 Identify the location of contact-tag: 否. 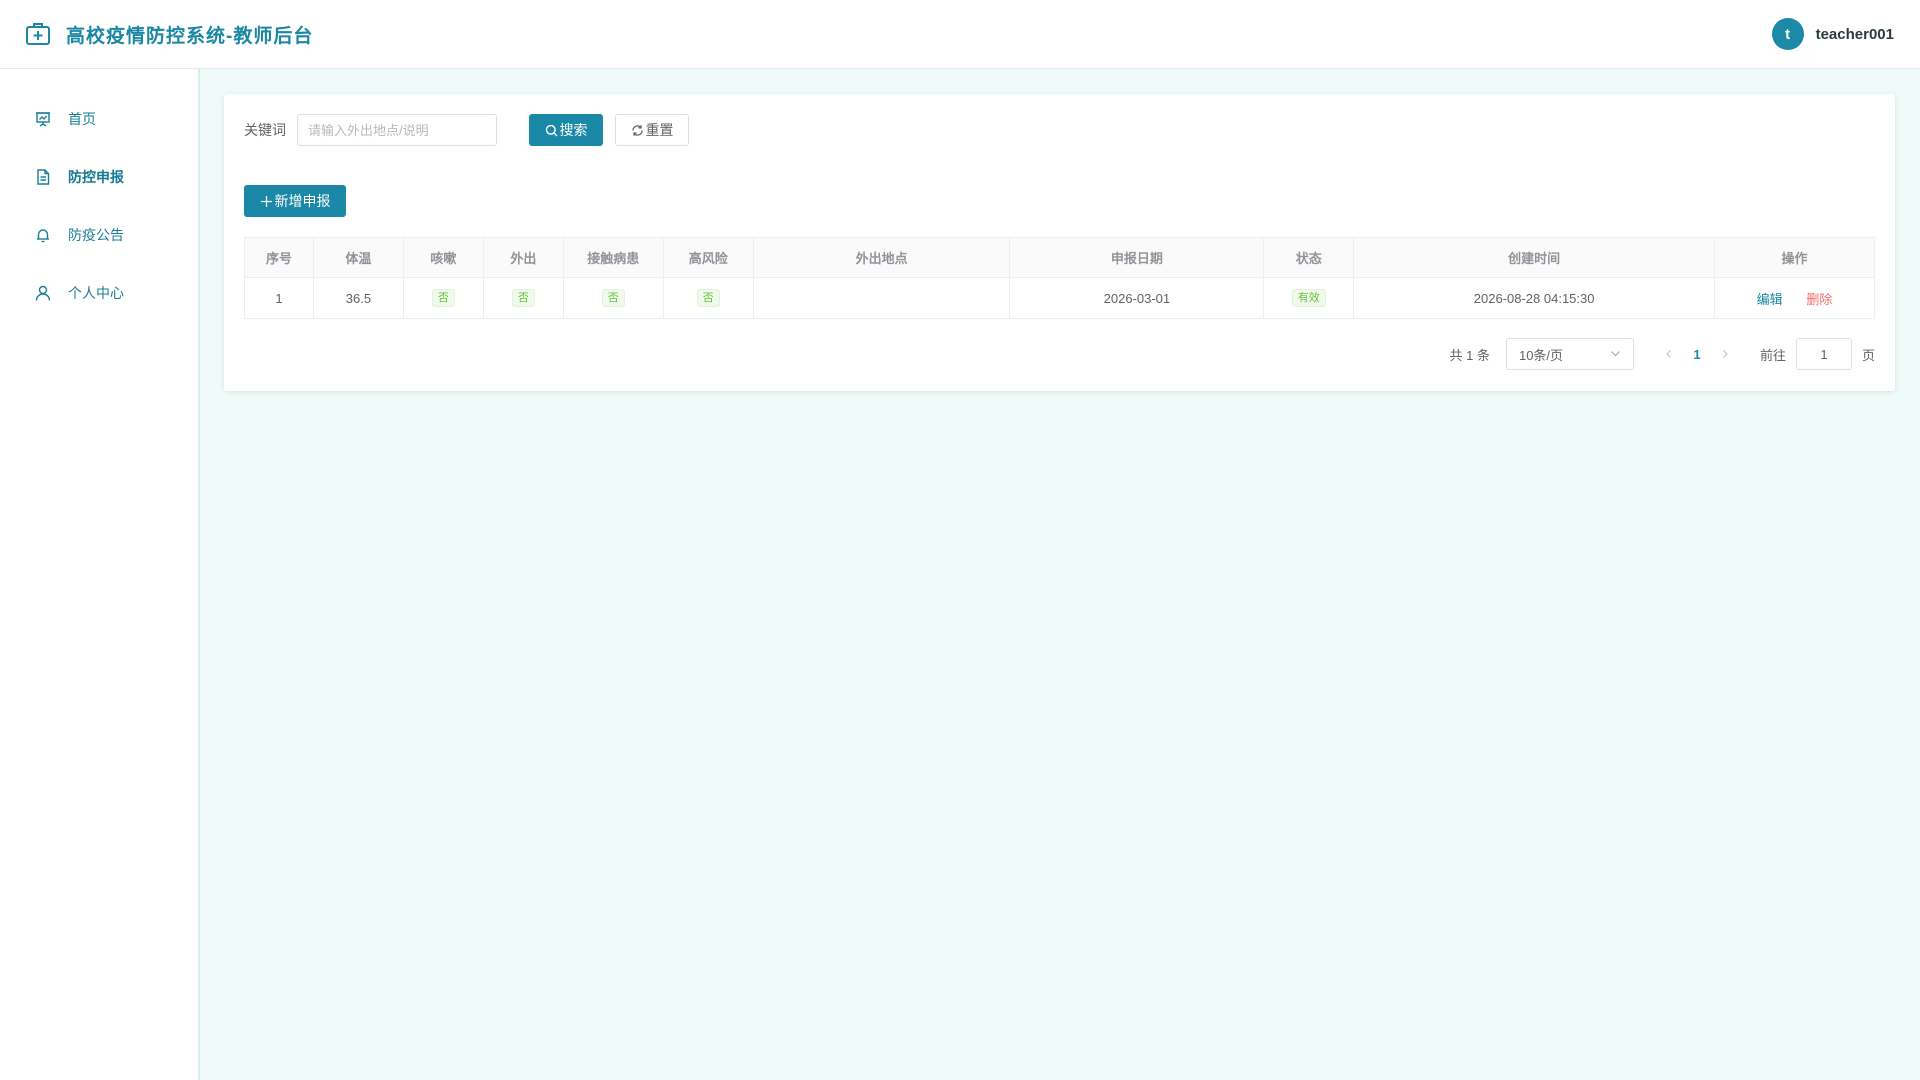
(613, 298).